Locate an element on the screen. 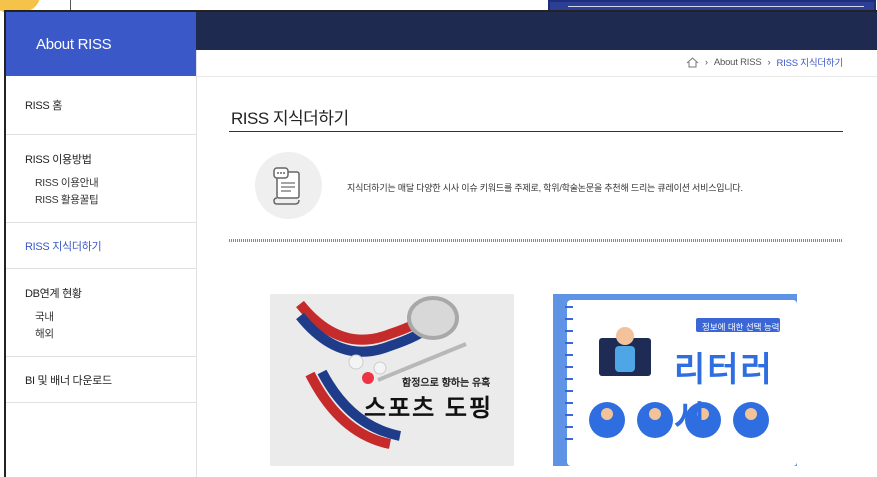 The height and width of the screenshot is (477, 877). sidebar-item-label: DB연계 현황 is located at coordinates (53, 294).